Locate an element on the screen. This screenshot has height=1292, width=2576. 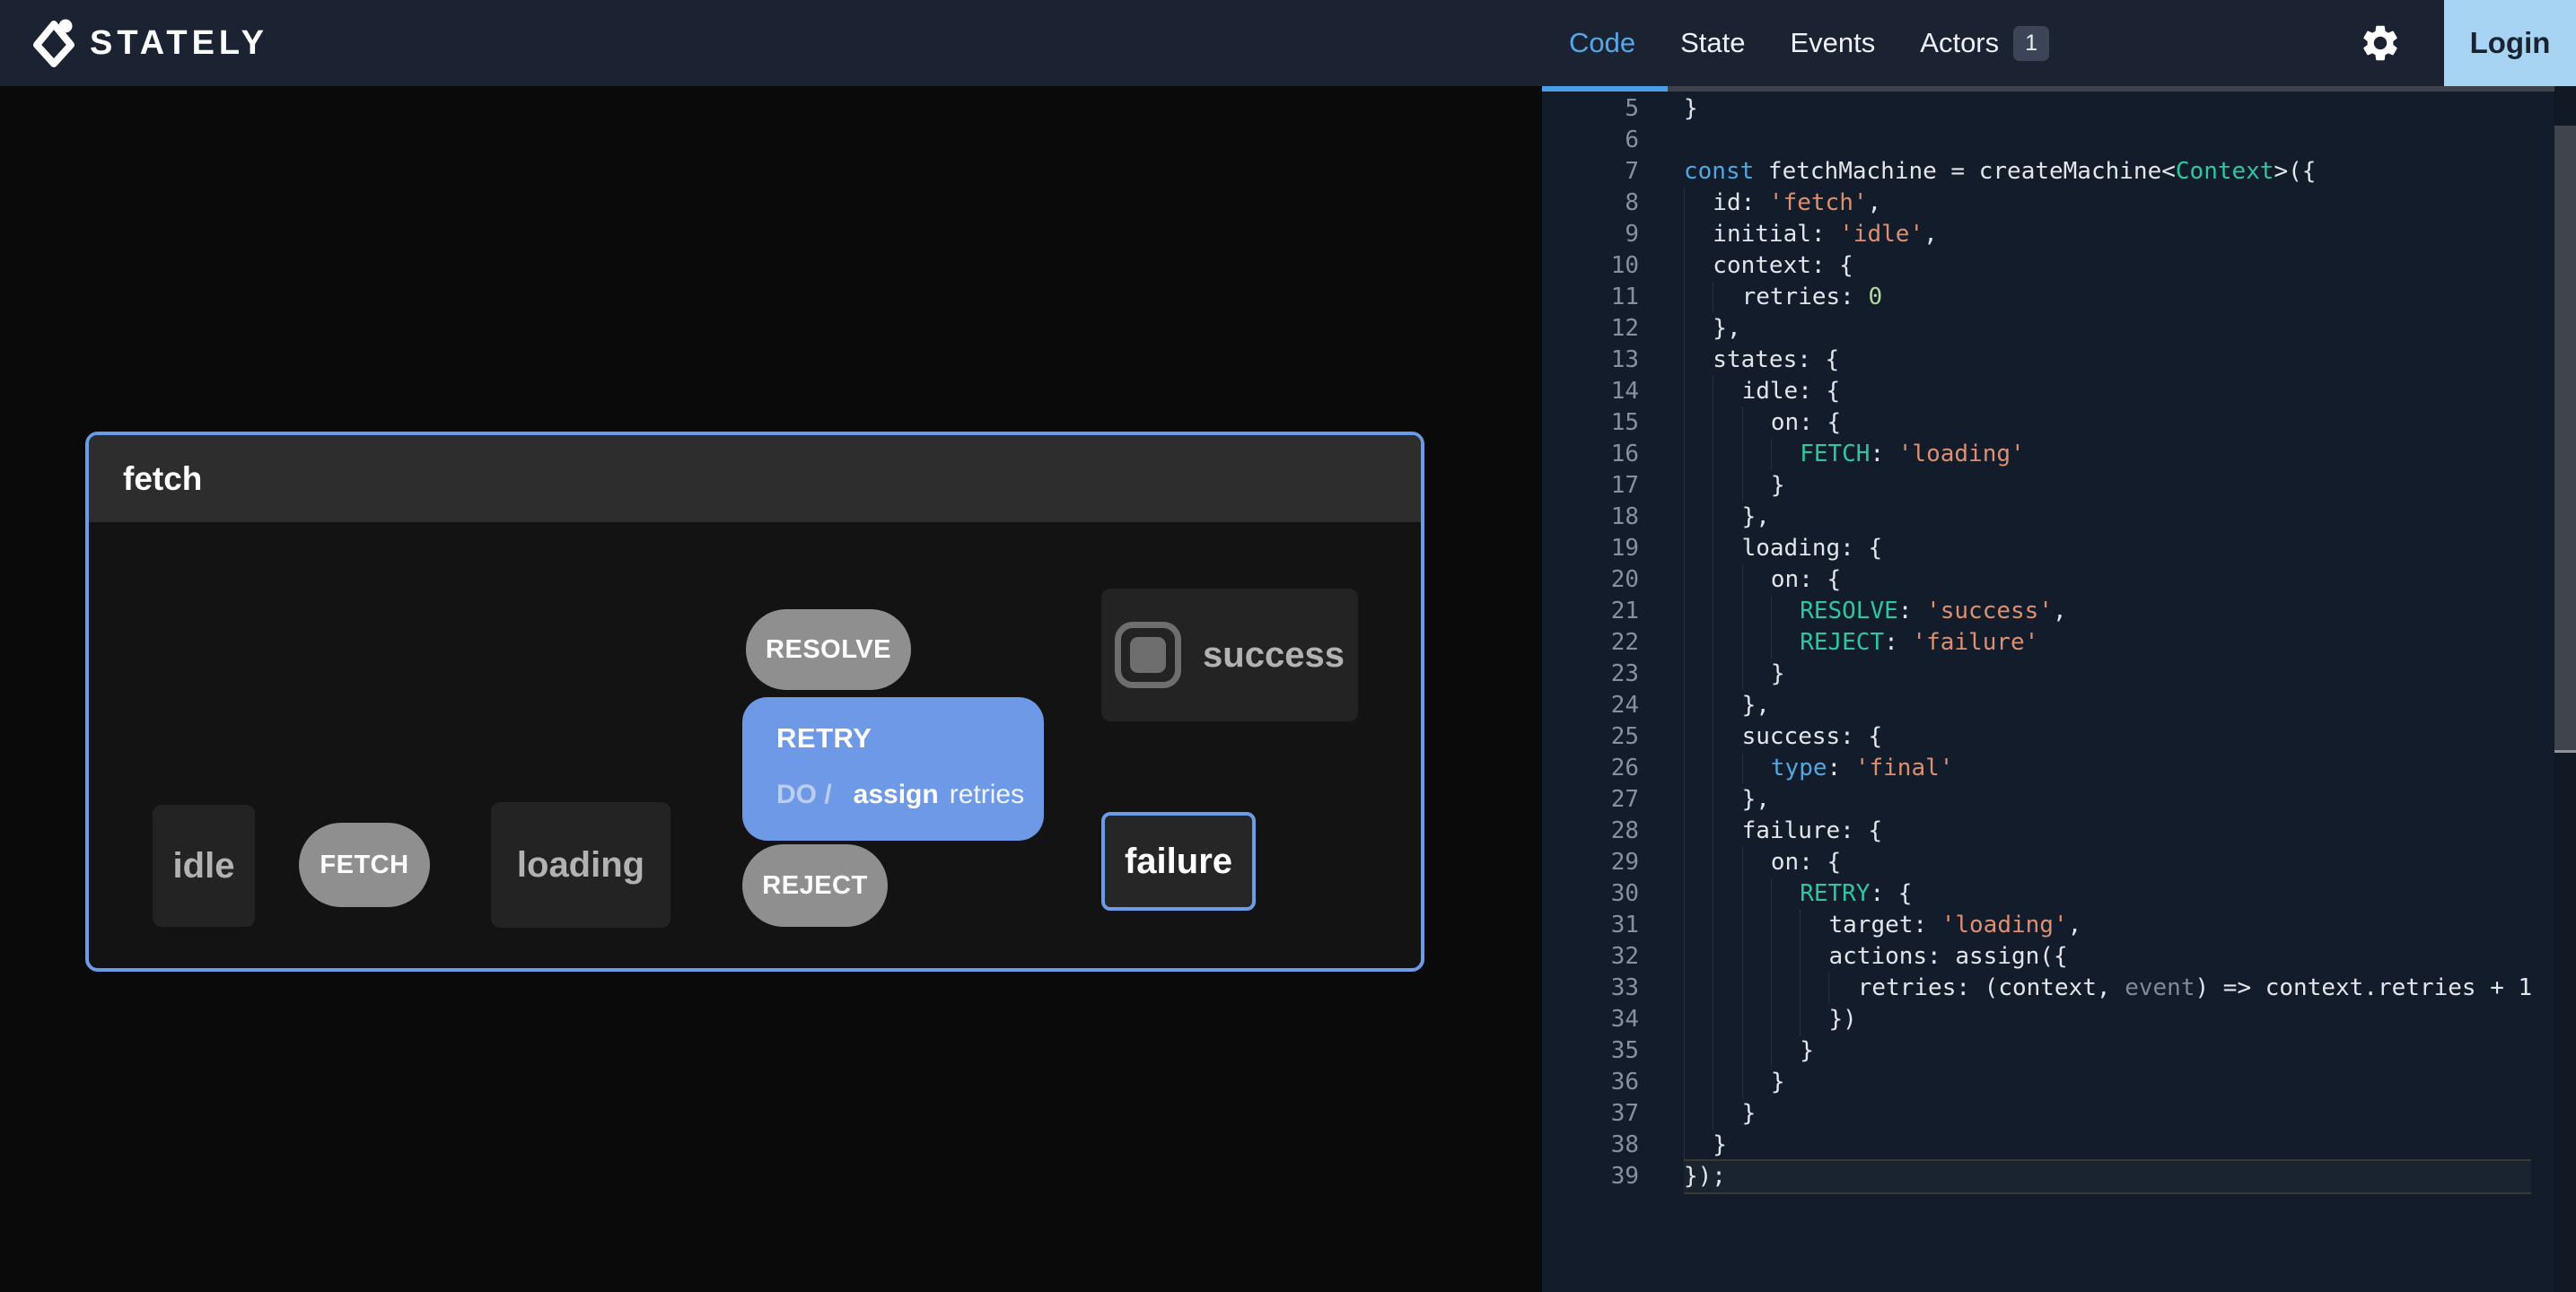
code-line-37: 37} is located at coordinates (2048, 1114).